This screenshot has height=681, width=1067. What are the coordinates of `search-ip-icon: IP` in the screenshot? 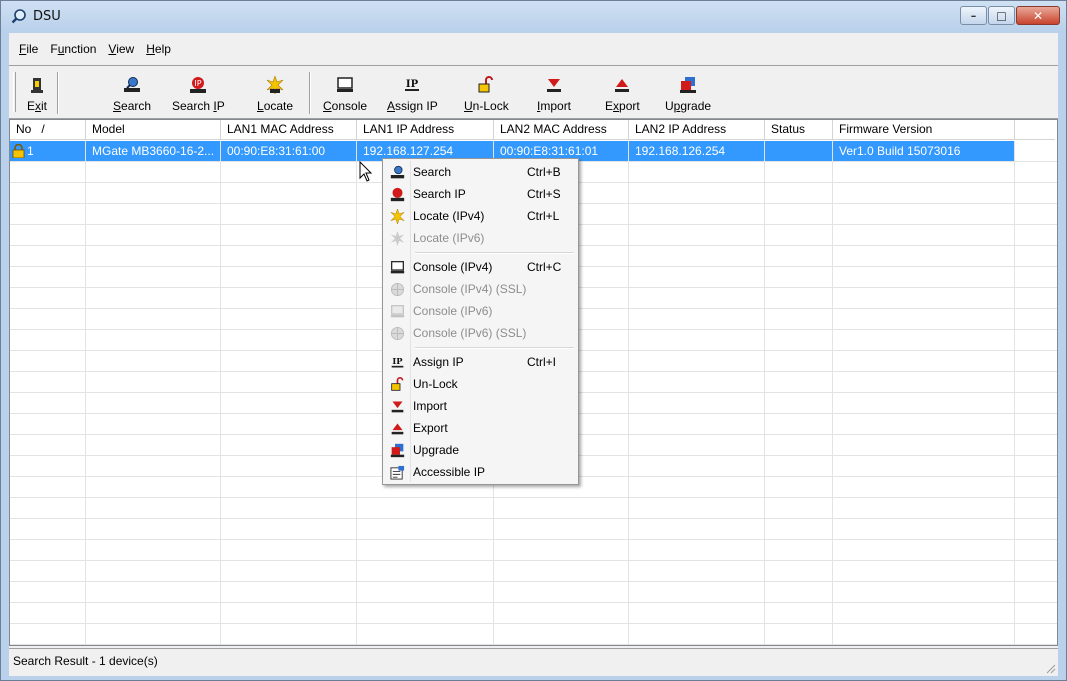 It's located at (198, 85).